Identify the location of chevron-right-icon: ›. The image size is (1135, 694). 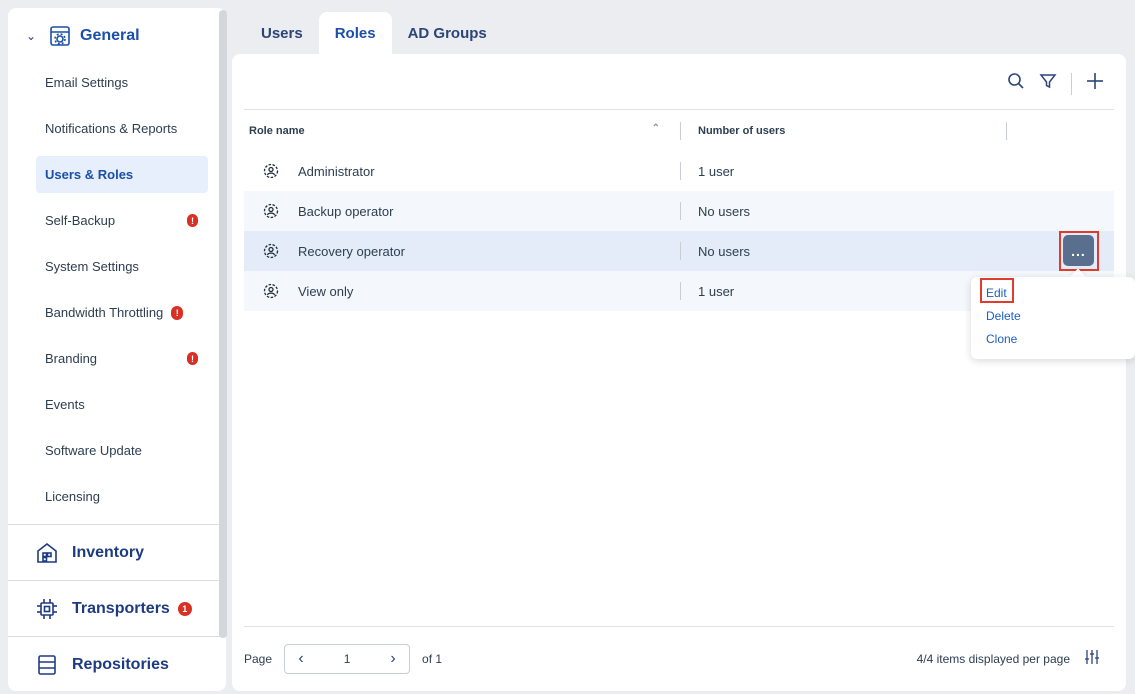
(393, 659).